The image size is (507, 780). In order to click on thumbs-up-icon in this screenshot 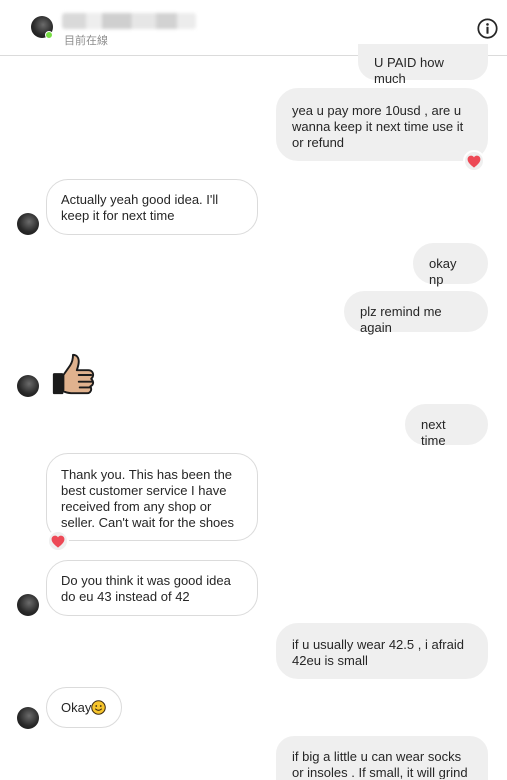, I will do `click(73, 375)`.